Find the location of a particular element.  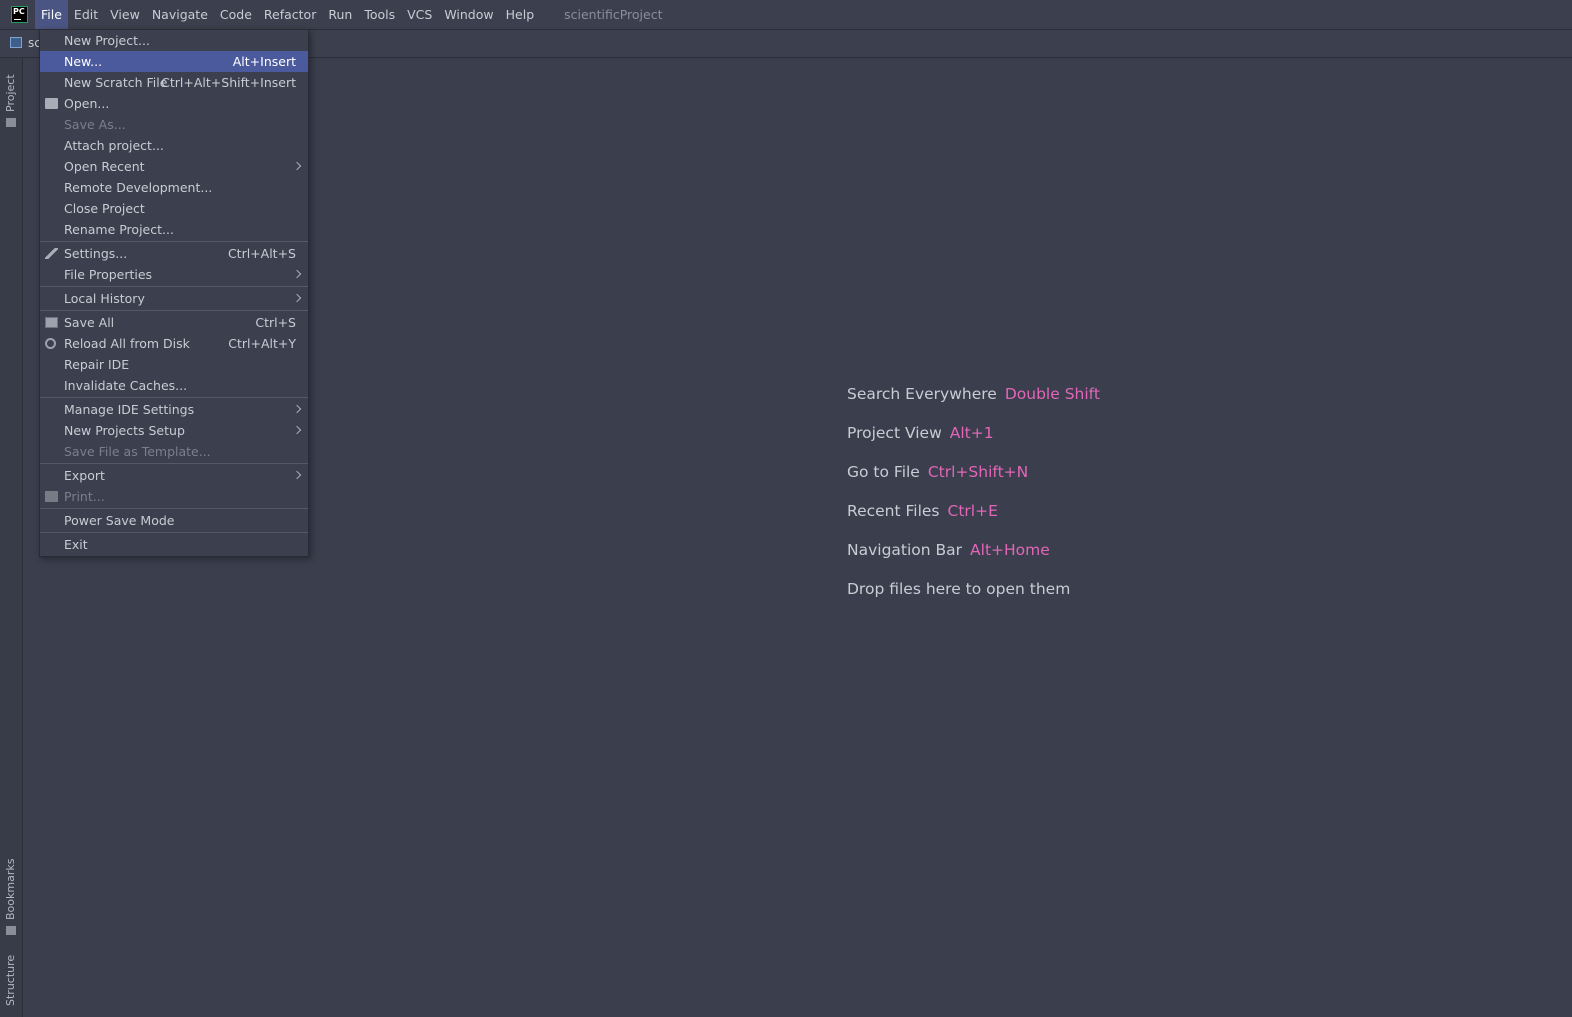

project-folder-icon is located at coordinates (16, 42).